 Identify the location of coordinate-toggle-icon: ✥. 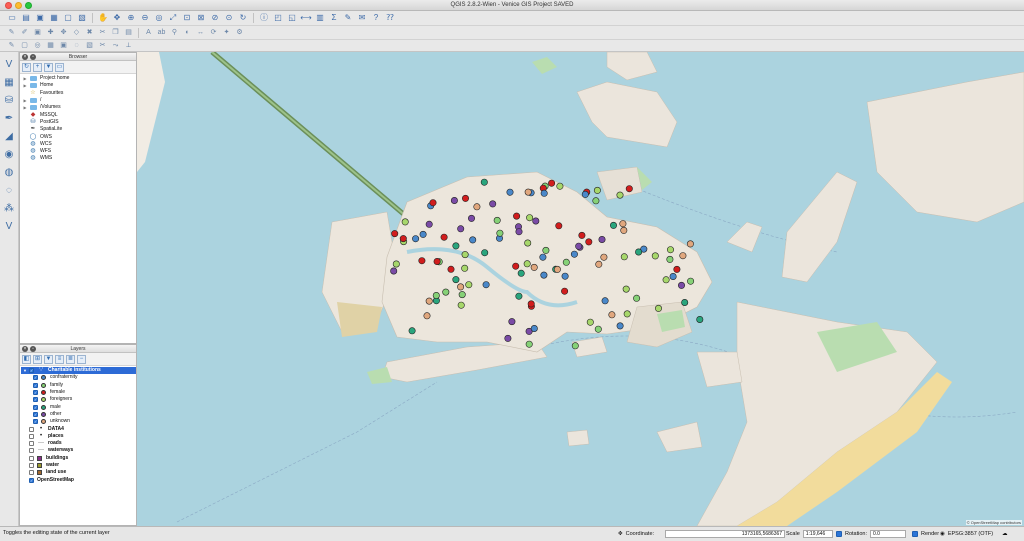
(620, 534).